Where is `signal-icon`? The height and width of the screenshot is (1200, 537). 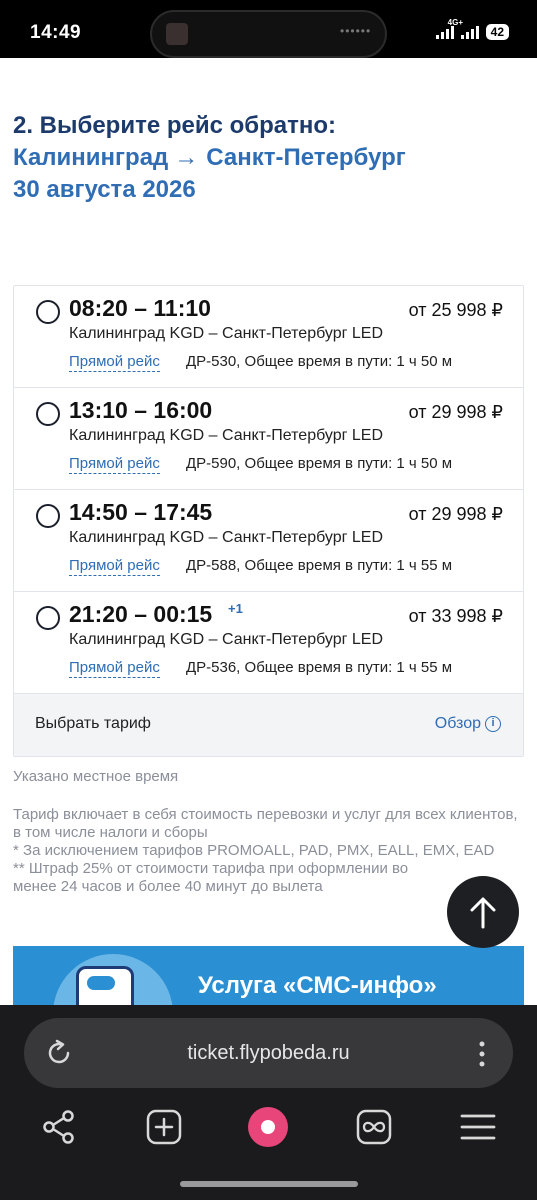 signal-icon is located at coordinates (444, 32).